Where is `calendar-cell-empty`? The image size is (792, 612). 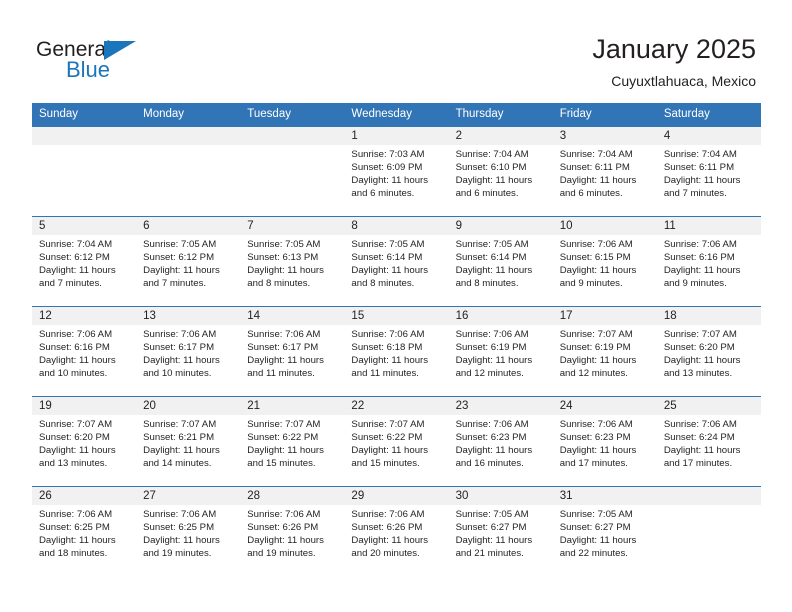 calendar-cell-empty is located at coordinates (708, 531).